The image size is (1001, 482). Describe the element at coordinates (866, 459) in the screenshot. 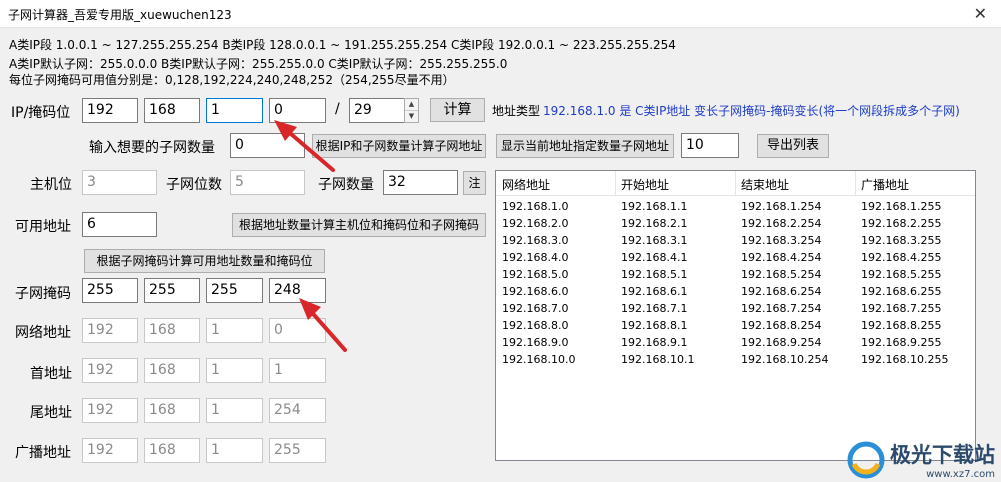

I see `aurora-logo-icon` at that location.